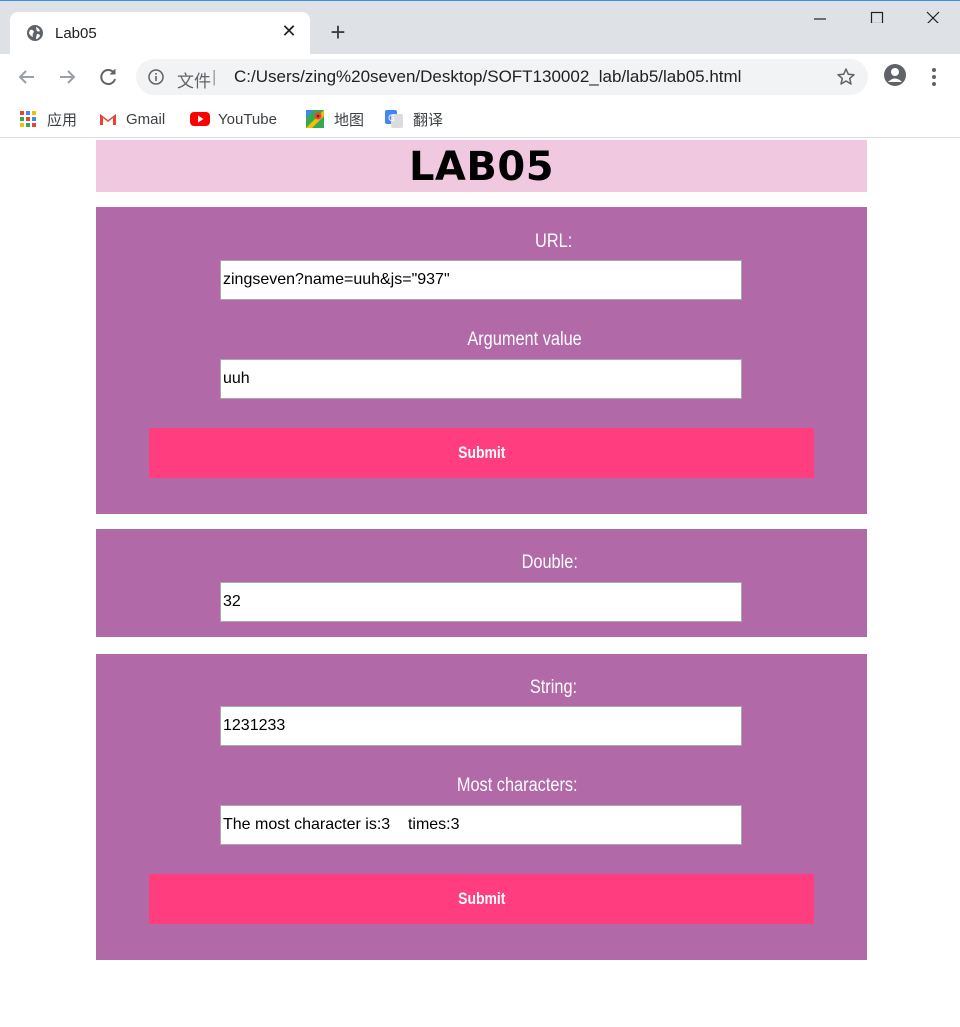  Describe the element at coordinates (35, 33) in the screenshot. I see `globe-icon` at that location.